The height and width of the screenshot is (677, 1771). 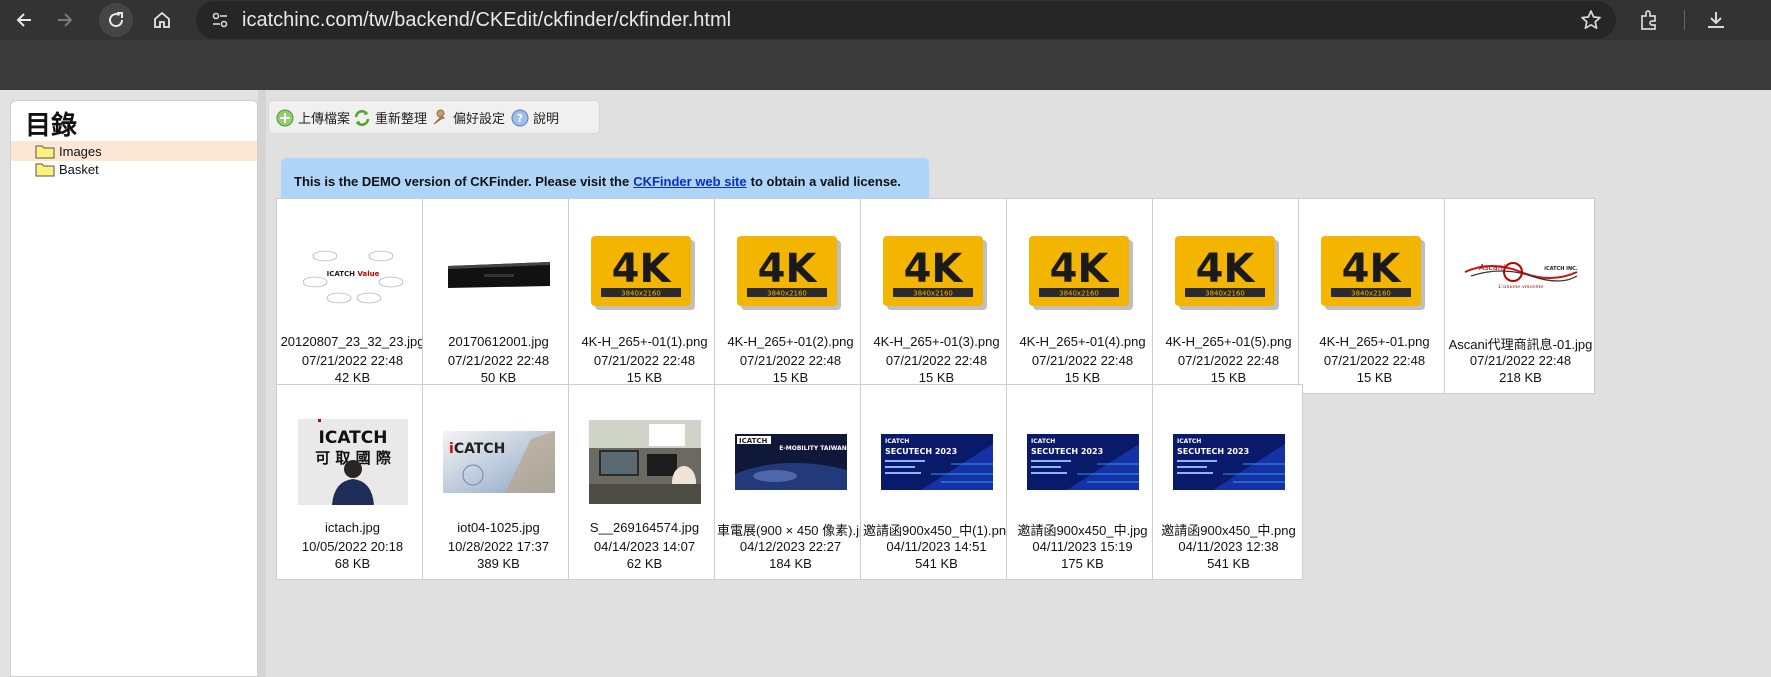 What do you see at coordinates (789, 462) in the screenshot?
I see `file-thumbnail: ICATCH E-MOBILITY TAIWAN` at bounding box center [789, 462].